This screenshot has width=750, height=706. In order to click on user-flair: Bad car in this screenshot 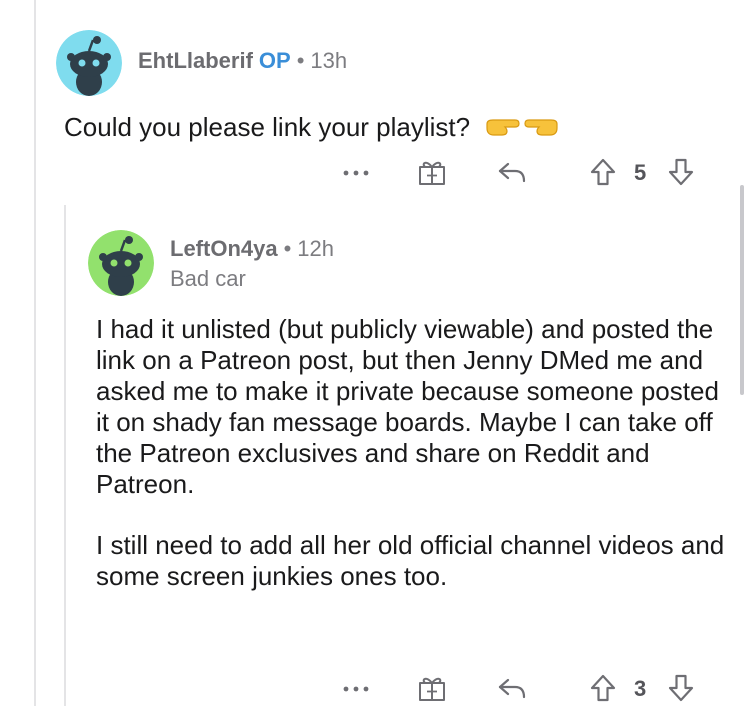, I will do `click(208, 278)`.